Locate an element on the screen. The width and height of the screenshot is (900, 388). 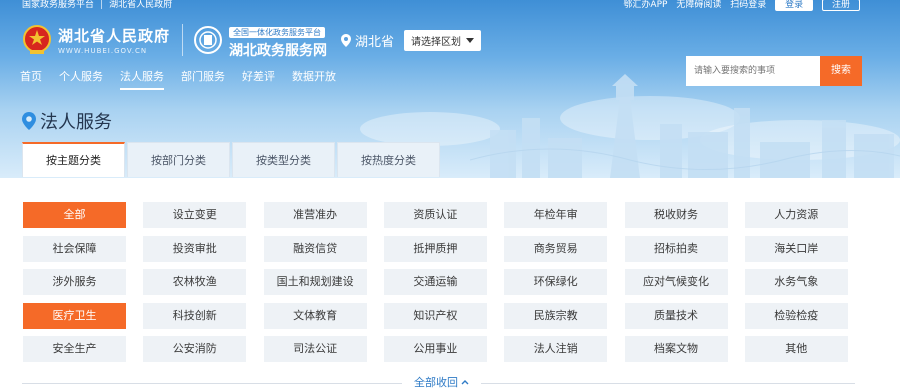
nav-item-personal-services: 个人服务 is located at coordinates (81, 79).